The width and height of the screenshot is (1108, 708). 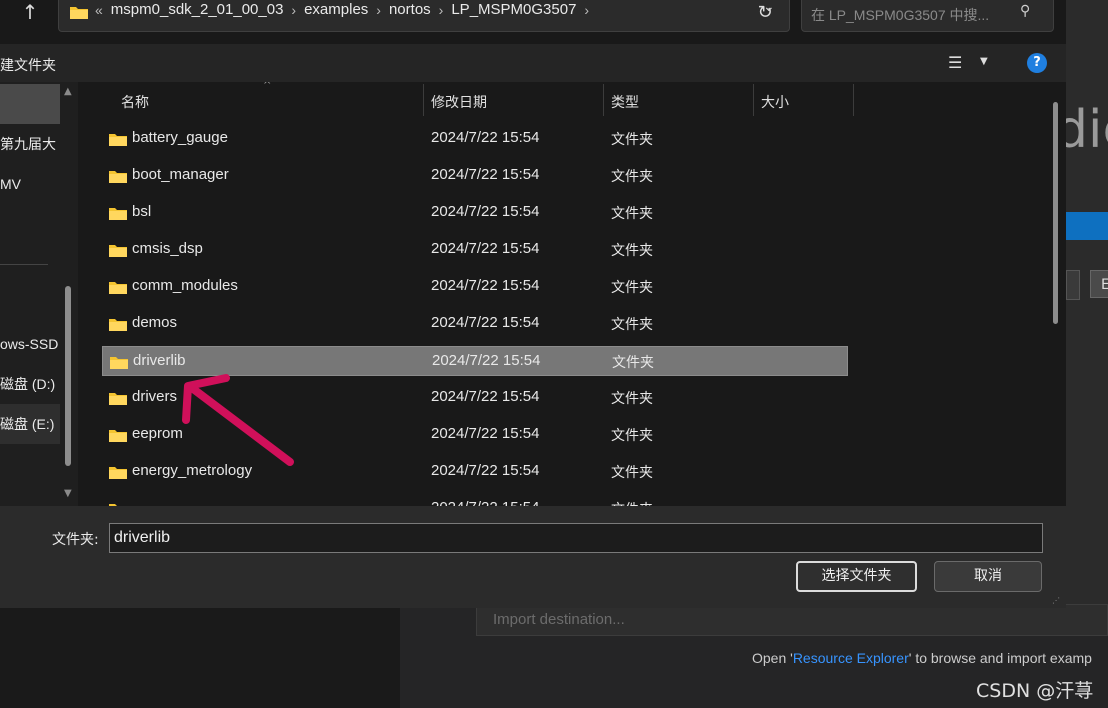 I want to click on file-row: 2024/7/22 15:54 文件夹, so click(x=475, y=500).